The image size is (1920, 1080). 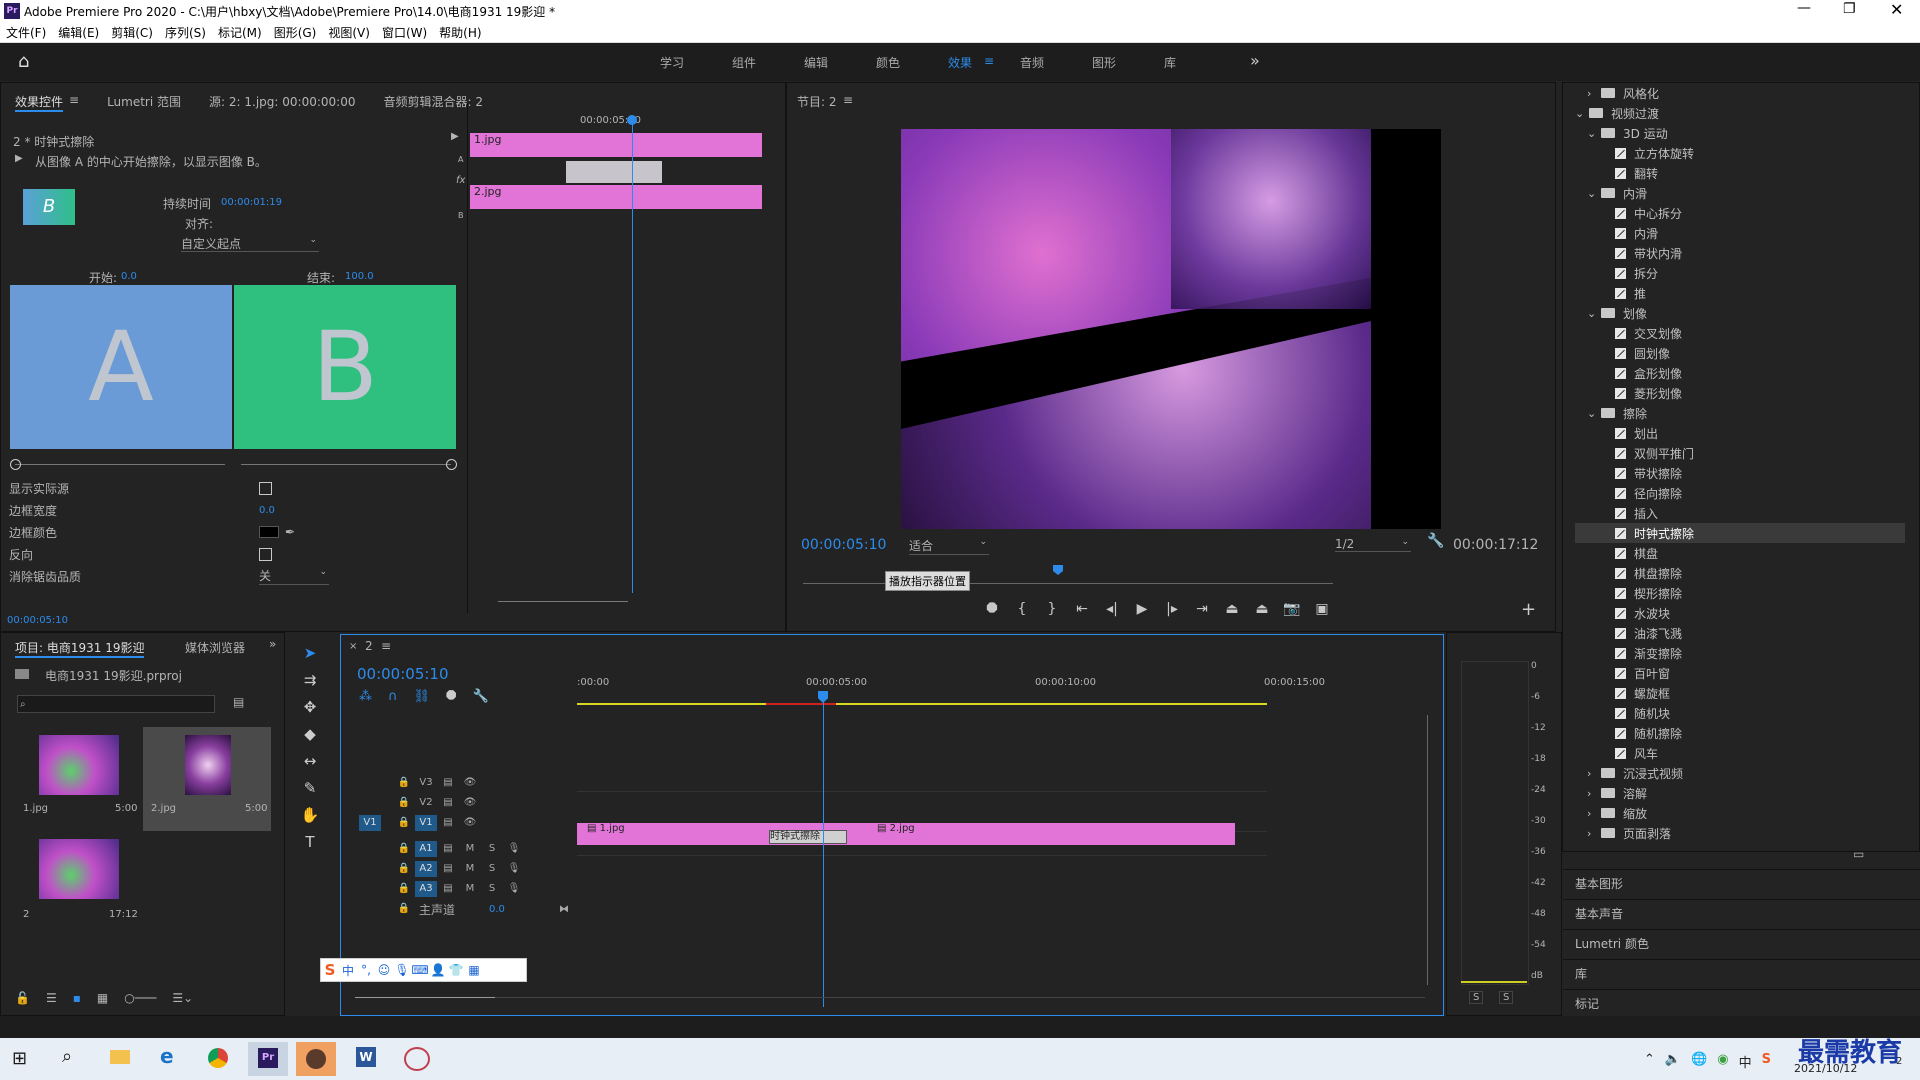 I want to click on program-scrub-bar, so click(x=1068, y=583).